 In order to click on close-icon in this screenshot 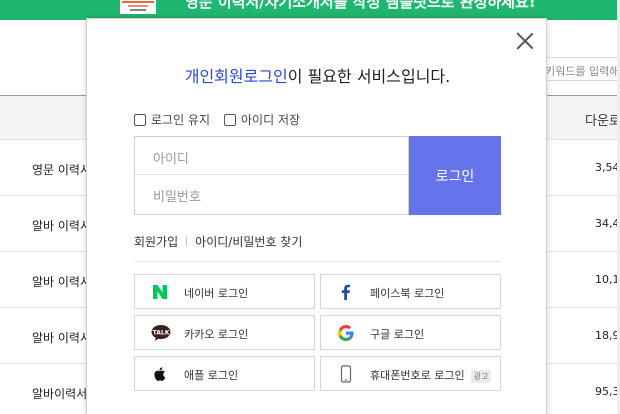, I will do `click(525, 41)`.